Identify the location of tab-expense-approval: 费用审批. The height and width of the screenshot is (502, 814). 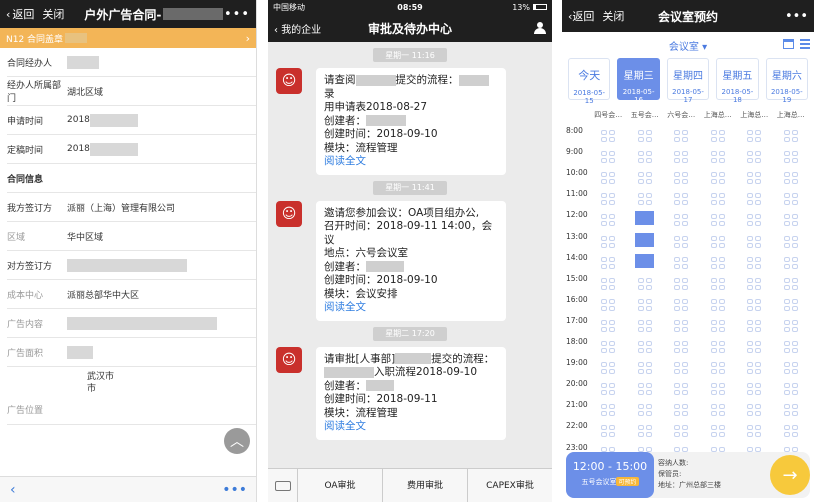
(425, 485).